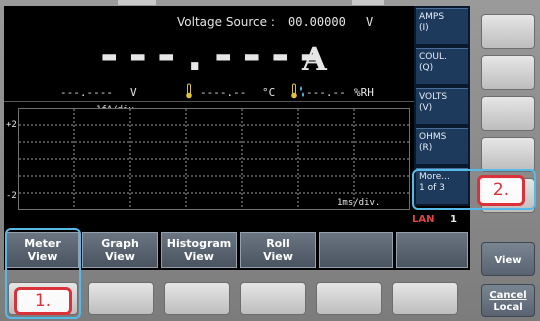 The width and height of the screenshot is (540, 321). I want to click on top-notch-right, so click(368, 2).